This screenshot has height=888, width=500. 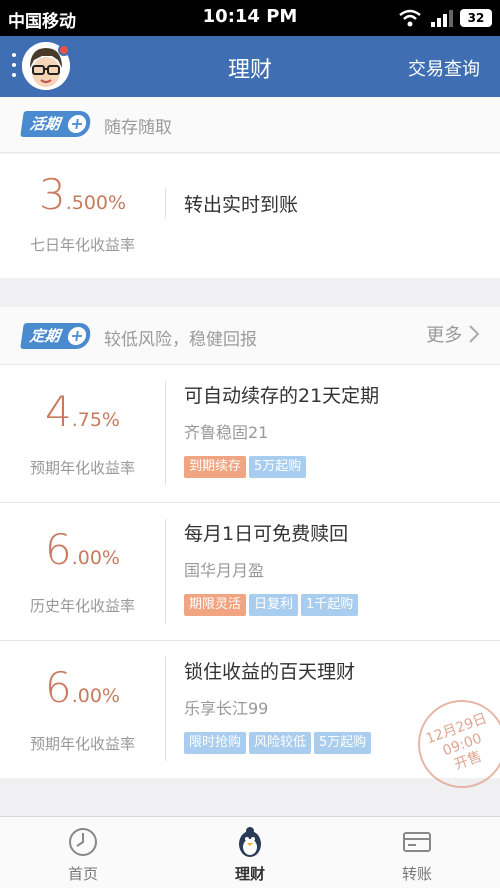 I want to click on rate-value: 4.75%, so click(x=82, y=411).